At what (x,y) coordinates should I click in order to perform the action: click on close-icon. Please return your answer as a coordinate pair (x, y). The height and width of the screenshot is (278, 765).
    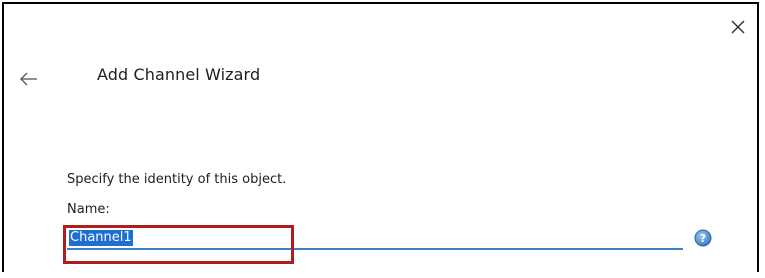
    Looking at the image, I should click on (738, 27).